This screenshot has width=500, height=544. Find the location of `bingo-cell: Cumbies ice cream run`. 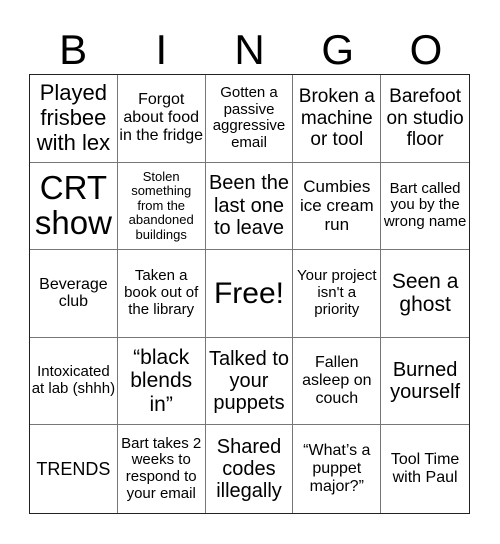

bingo-cell: Cumbies ice cream run is located at coordinates (337, 206).